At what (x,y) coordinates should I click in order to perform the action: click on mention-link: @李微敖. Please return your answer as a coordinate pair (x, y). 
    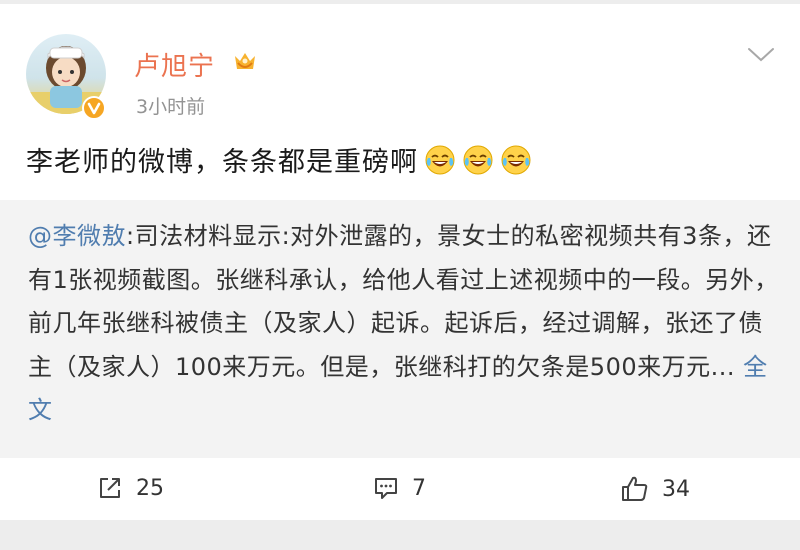
    Looking at the image, I should click on (77, 236).